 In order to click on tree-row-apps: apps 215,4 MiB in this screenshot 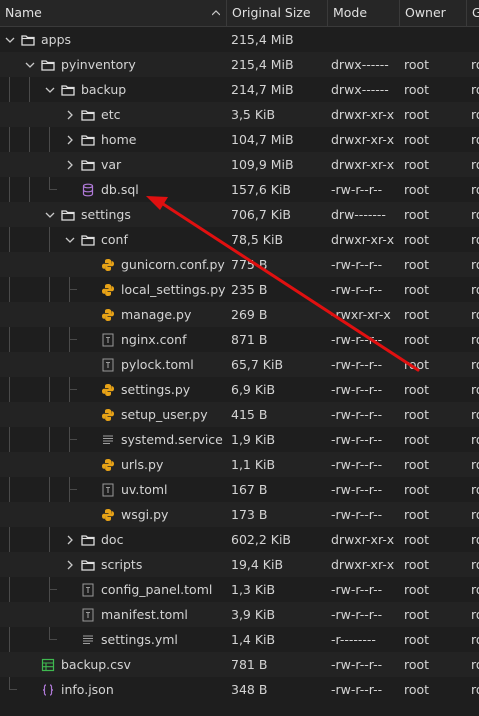, I will do `click(239, 39)`.